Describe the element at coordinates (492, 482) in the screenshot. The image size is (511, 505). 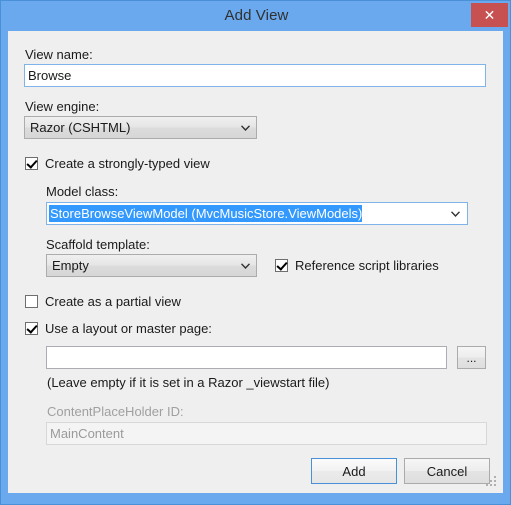
I see `resize-grip` at that location.